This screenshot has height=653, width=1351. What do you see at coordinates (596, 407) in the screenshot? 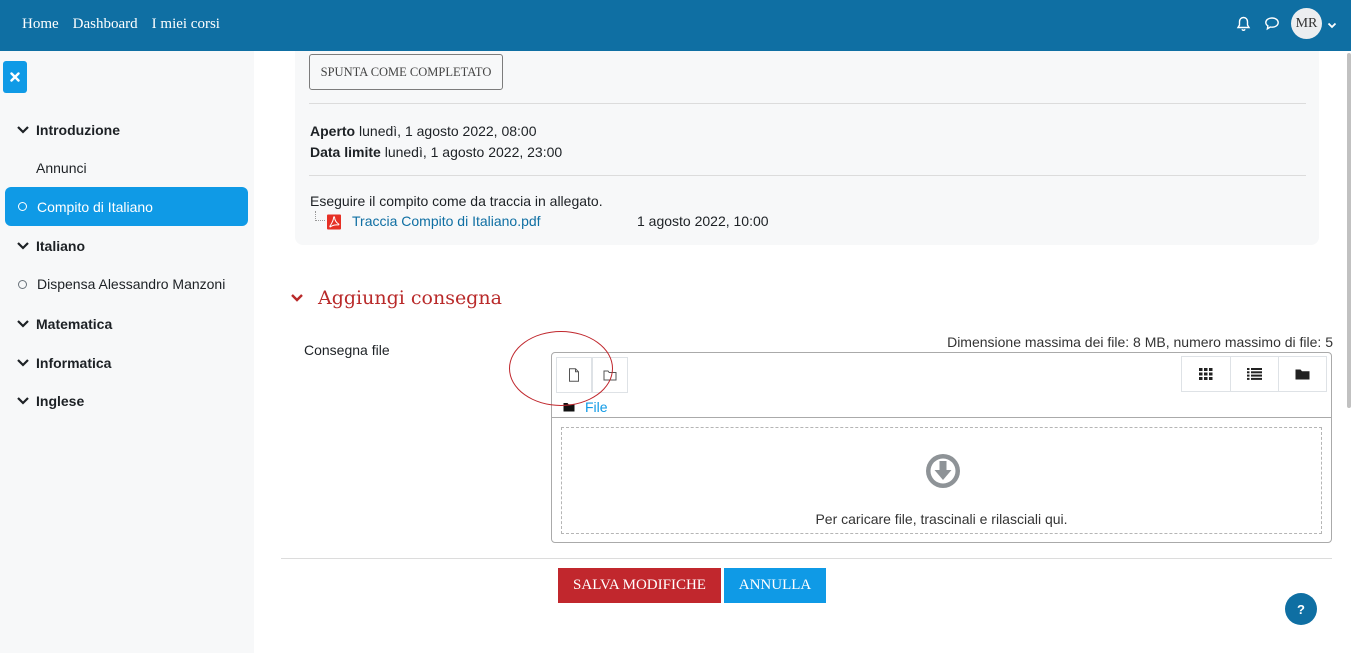
I see `path-root-link: File` at bounding box center [596, 407].